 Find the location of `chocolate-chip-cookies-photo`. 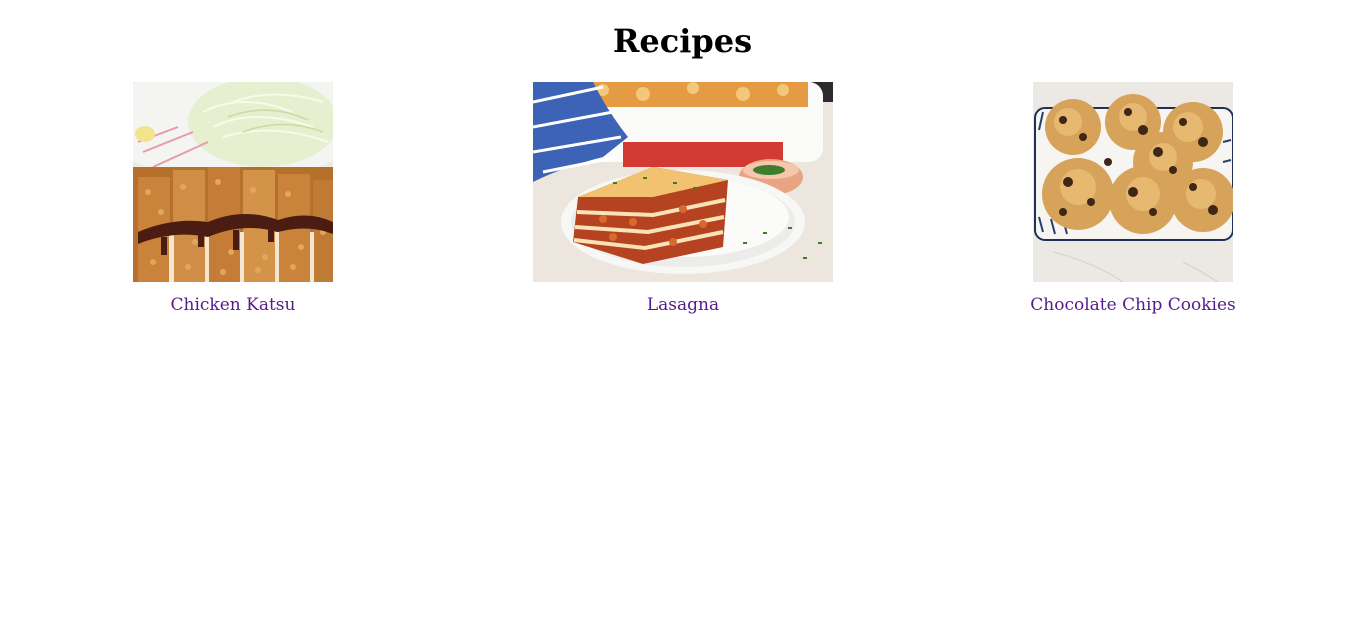

chocolate-chip-cookies-photo is located at coordinates (1133, 182).